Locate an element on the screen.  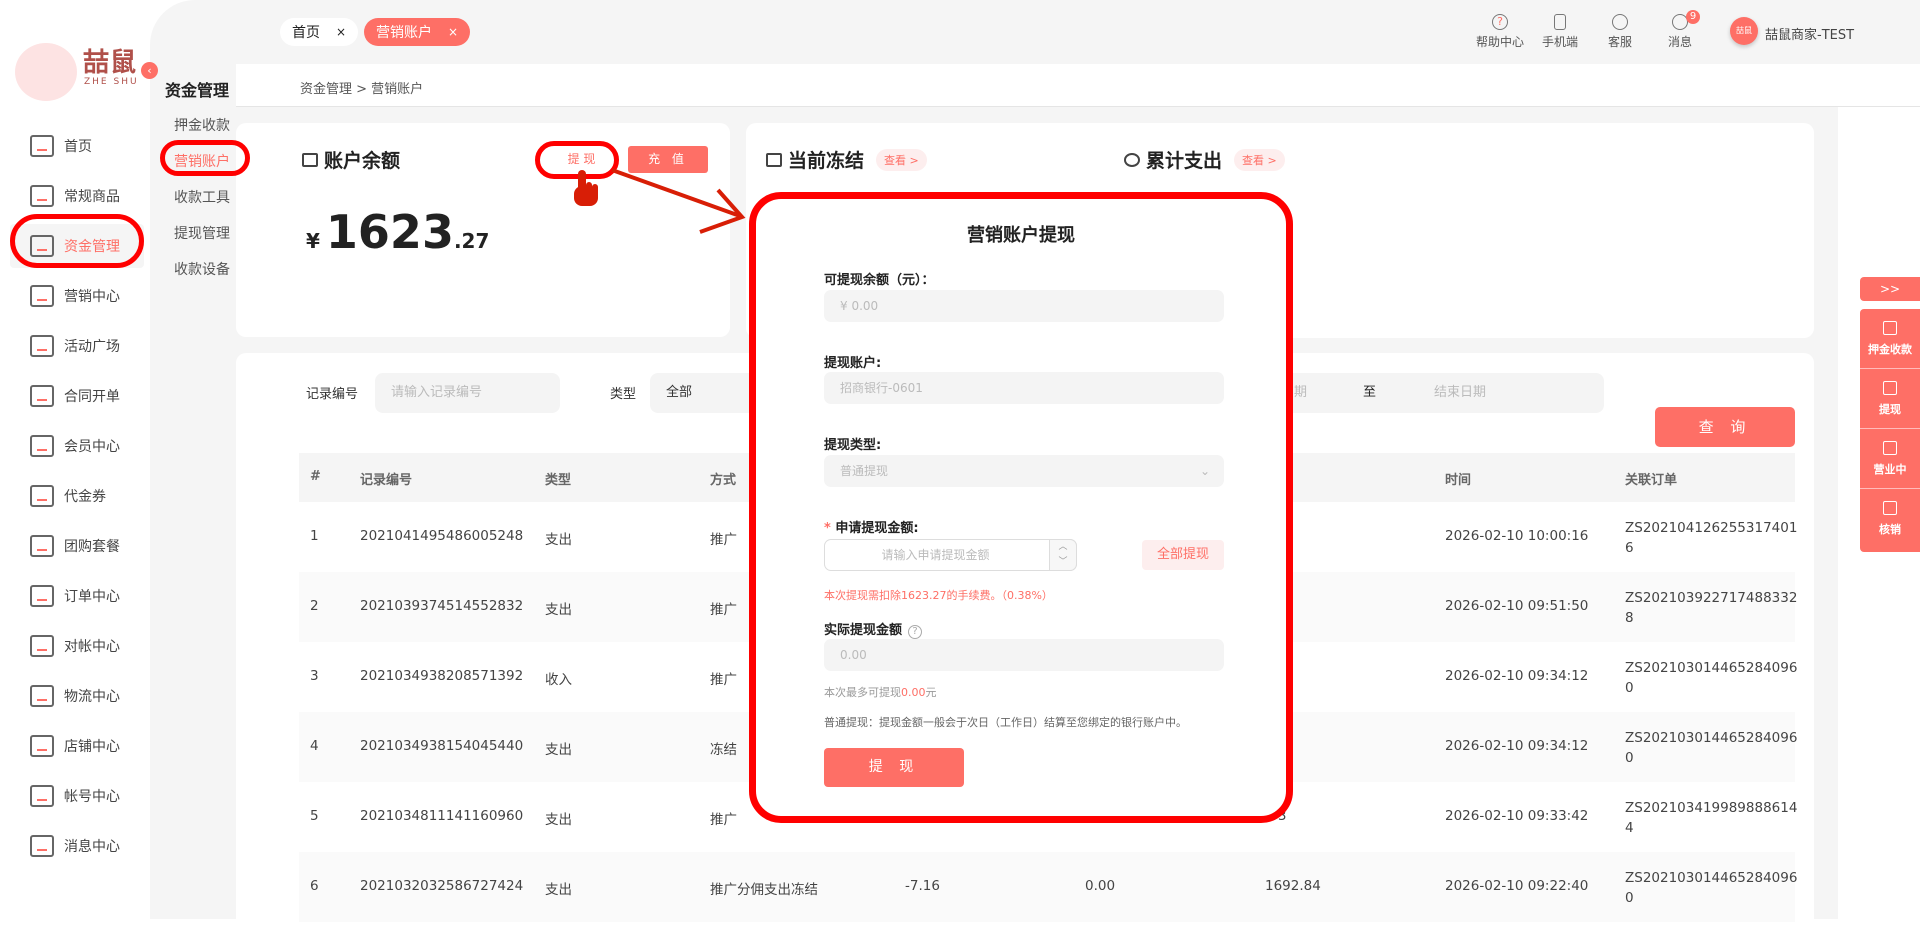
hand-cursor-icon is located at coordinates (586, 188).